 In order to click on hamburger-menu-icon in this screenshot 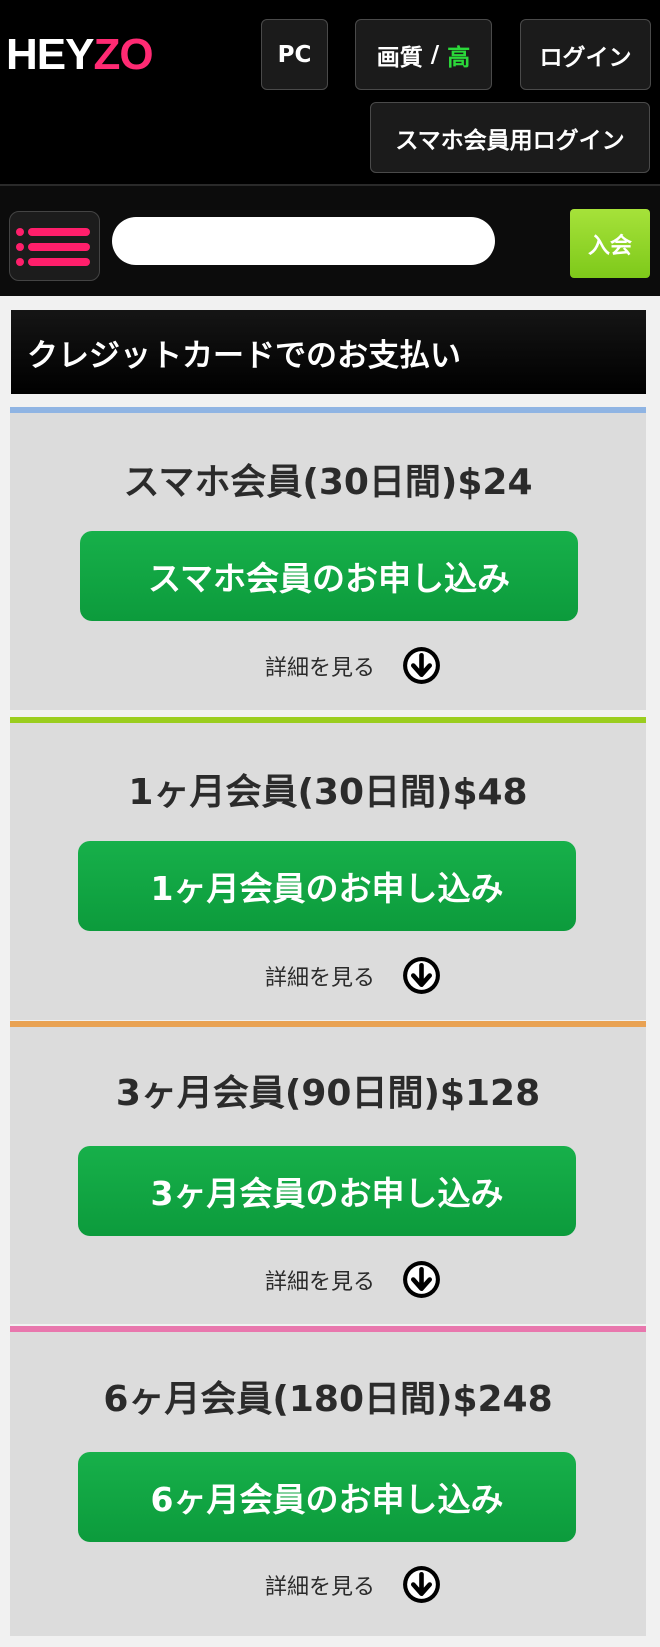, I will do `click(53, 247)`.